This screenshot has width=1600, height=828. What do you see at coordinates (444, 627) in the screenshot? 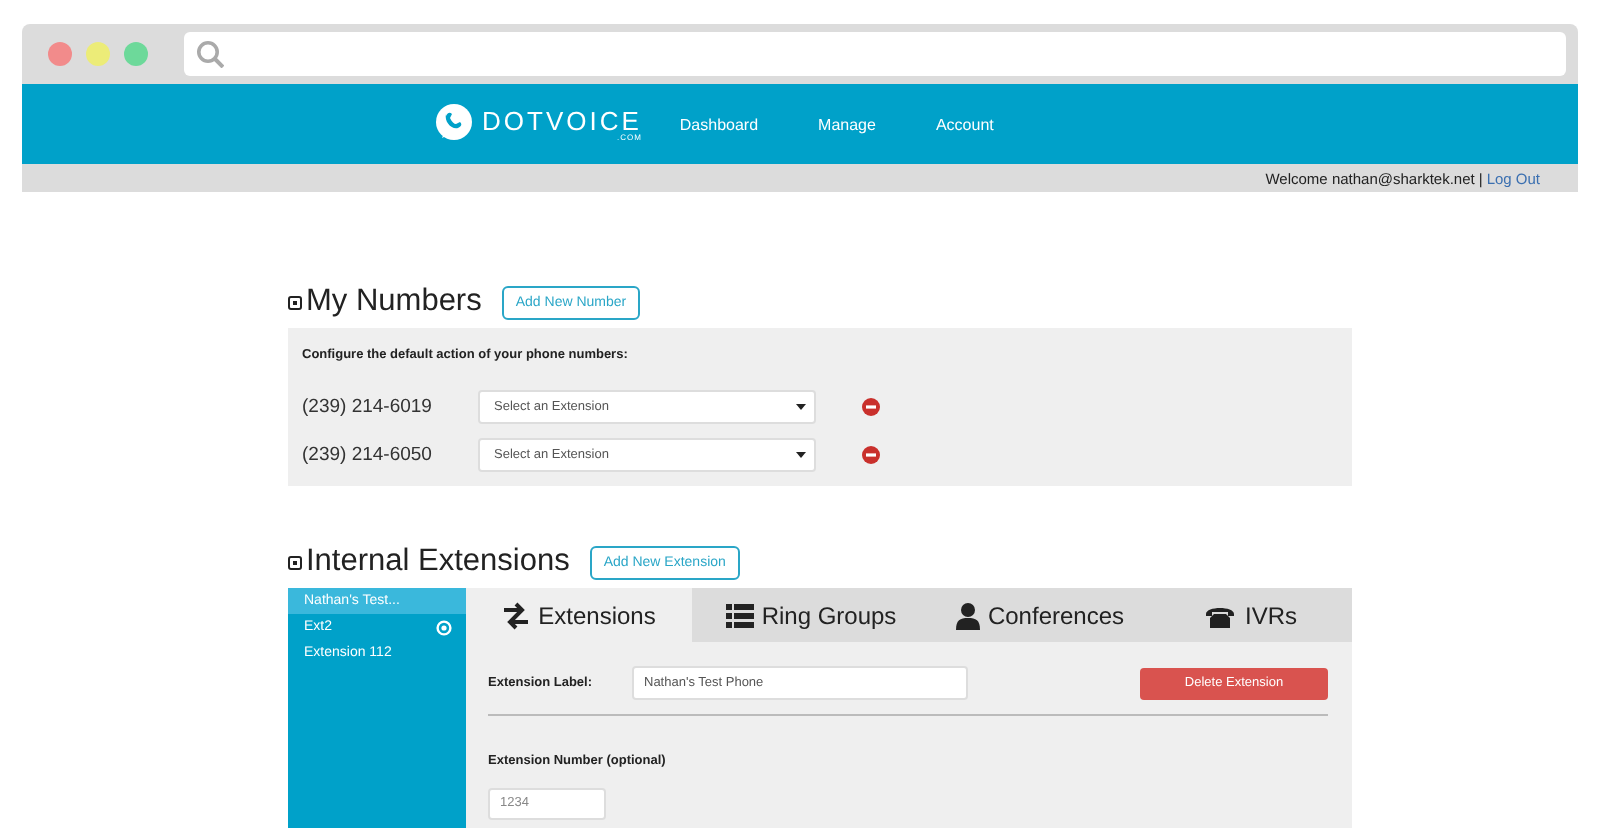
I see `status-icon` at bounding box center [444, 627].